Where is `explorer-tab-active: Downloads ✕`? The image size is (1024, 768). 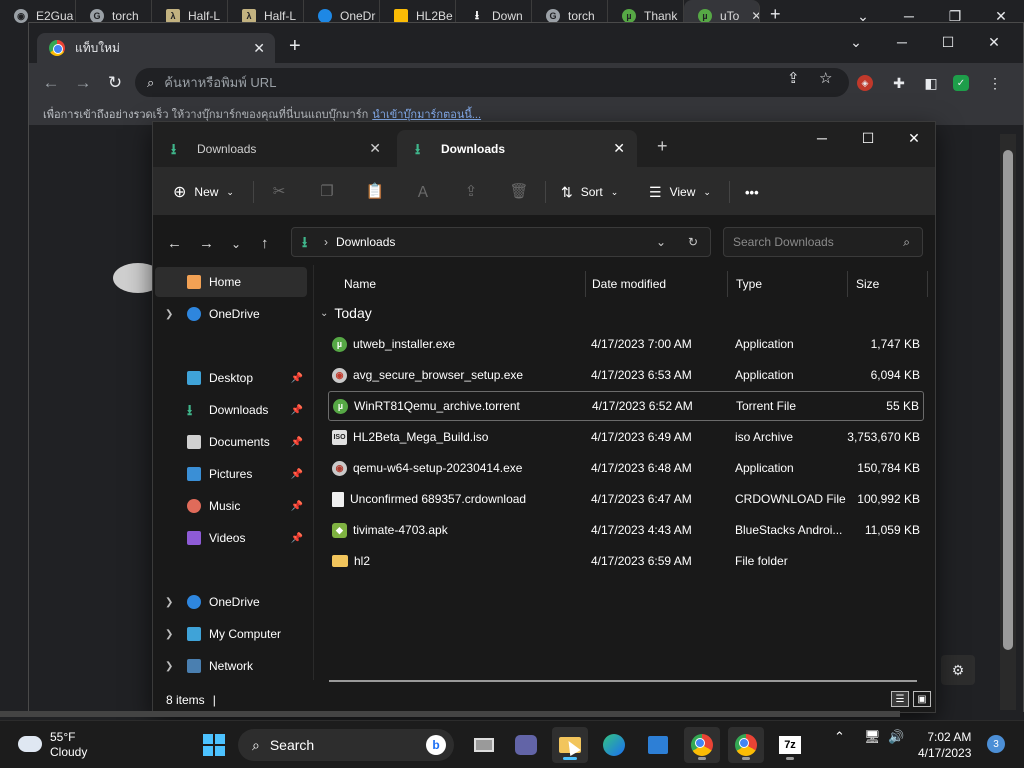
explorer-tab-active: Downloads ✕ is located at coordinates (517, 148).